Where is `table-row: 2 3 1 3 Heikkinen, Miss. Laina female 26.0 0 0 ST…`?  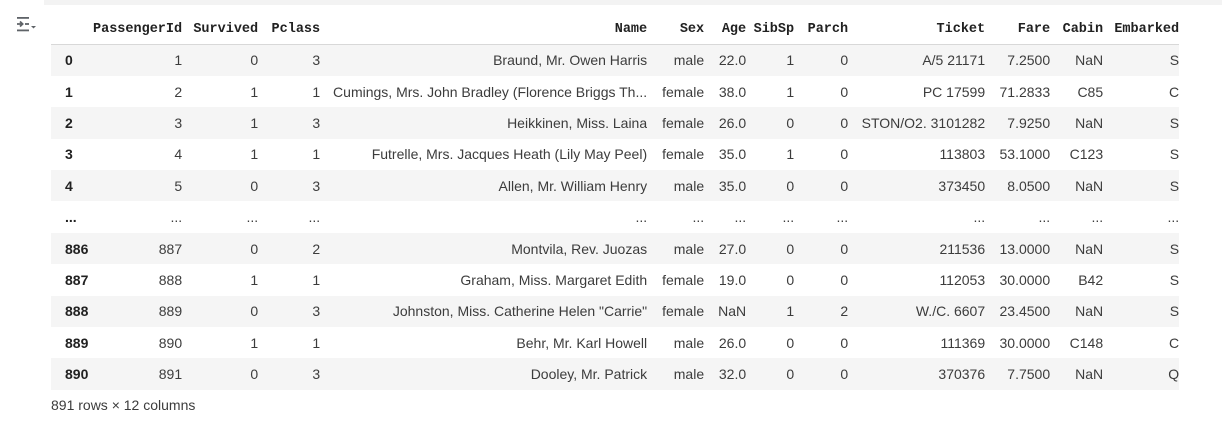 table-row: 2 3 1 3 Heikkinen, Miss. Laina female 26.0 0 0 ST… is located at coordinates (615, 123).